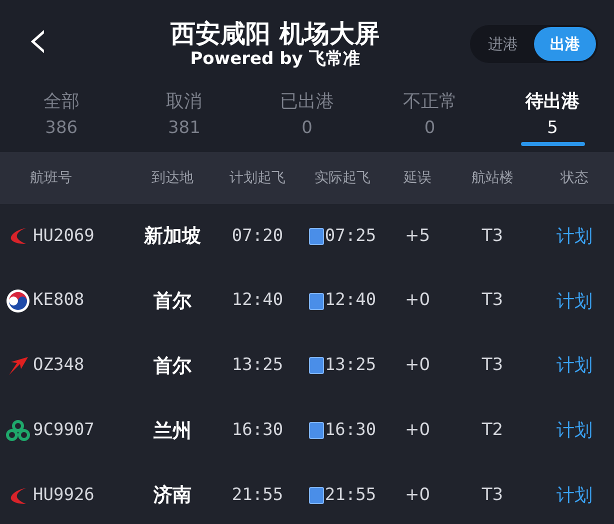 This screenshot has width=614, height=524. What do you see at coordinates (18, 301) in the screenshot?
I see `taegeuk-logo-icon` at bounding box center [18, 301].